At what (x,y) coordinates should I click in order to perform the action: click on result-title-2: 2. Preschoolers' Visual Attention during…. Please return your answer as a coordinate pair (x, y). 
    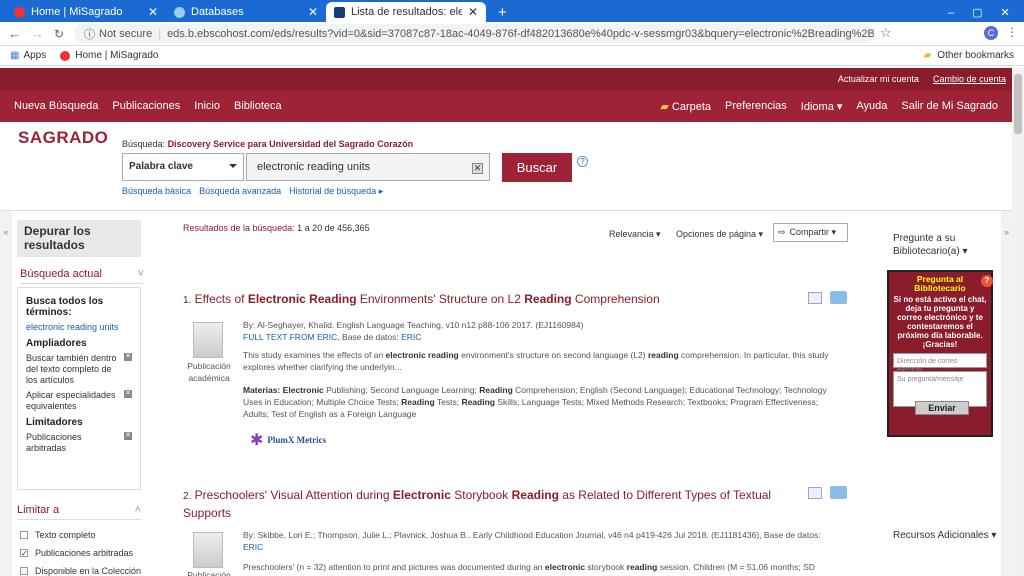
    Looking at the image, I should click on (493, 504).